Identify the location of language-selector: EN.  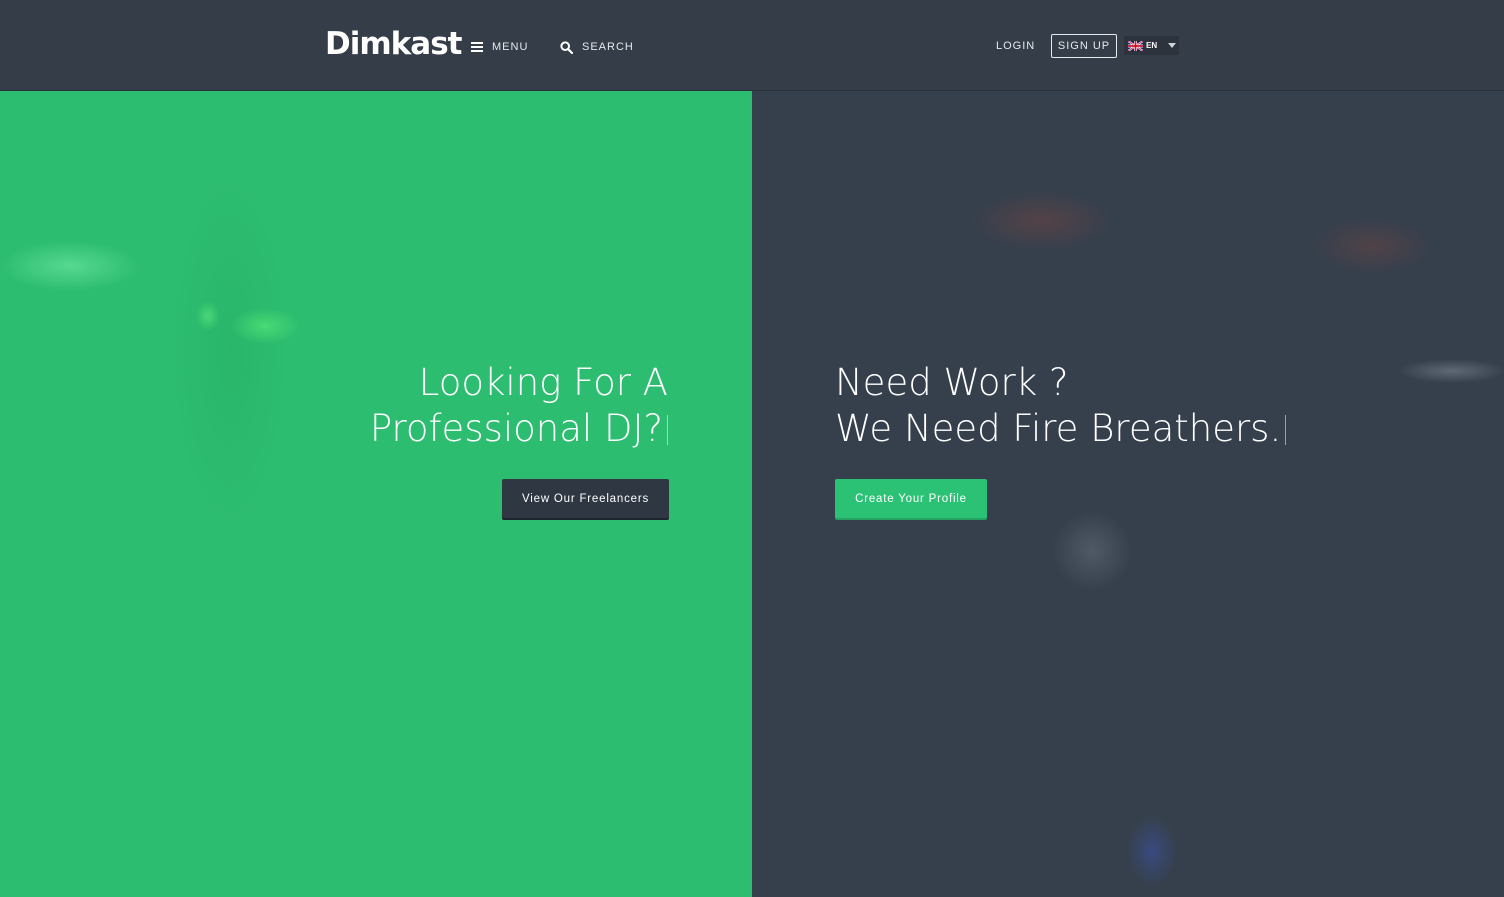
(1151, 45).